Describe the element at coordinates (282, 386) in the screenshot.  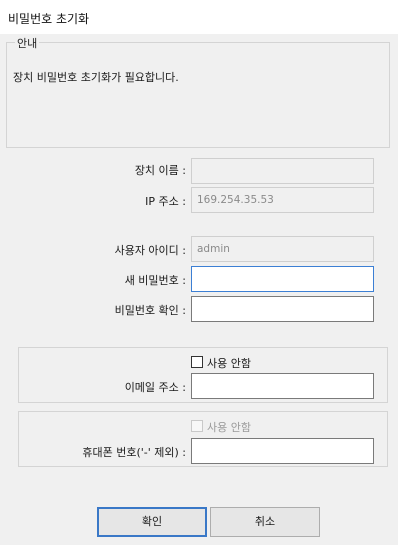
I see `email-field` at that location.